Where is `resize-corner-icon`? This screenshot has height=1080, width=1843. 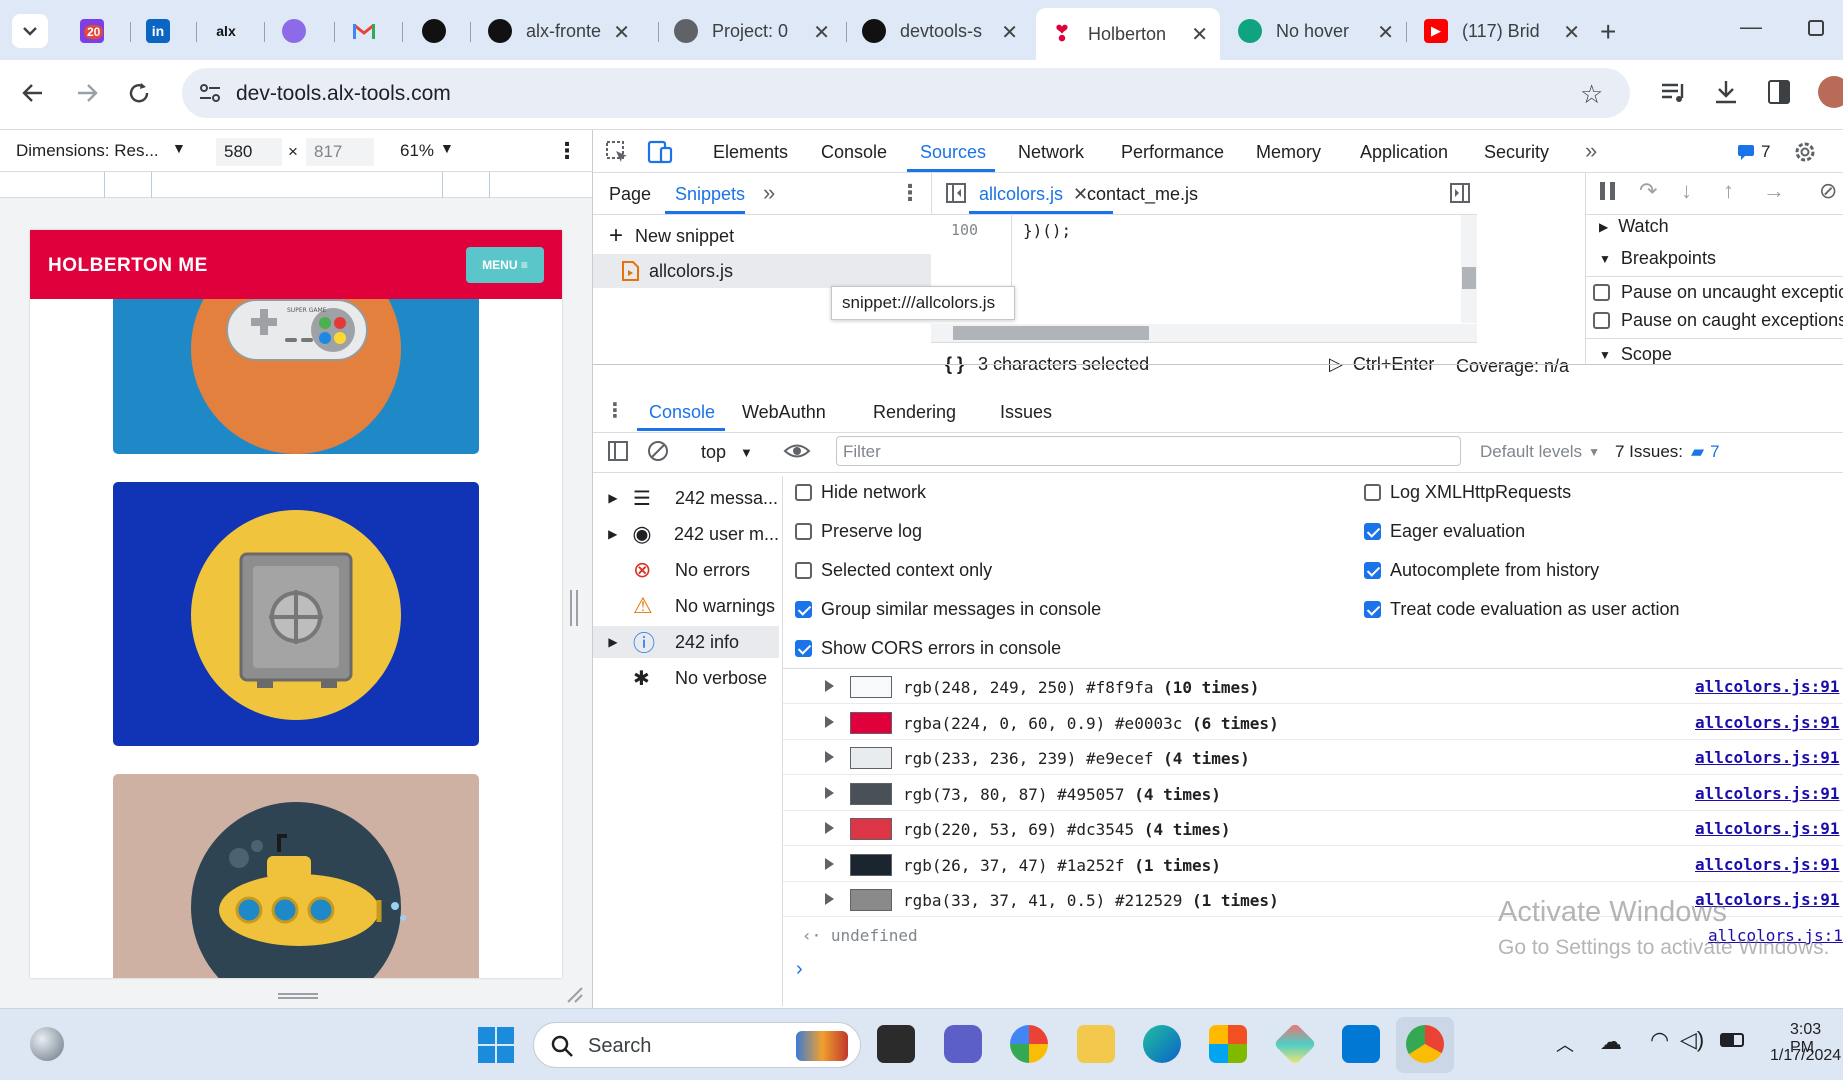 resize-corner-icon is located at coordinates (575, 995).